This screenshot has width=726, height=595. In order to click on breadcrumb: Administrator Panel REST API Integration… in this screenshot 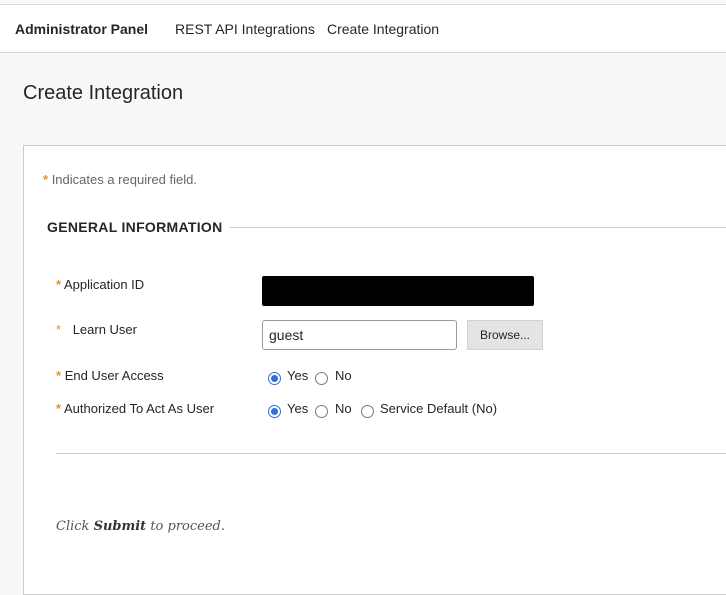, I will do `click(363, 28)`.